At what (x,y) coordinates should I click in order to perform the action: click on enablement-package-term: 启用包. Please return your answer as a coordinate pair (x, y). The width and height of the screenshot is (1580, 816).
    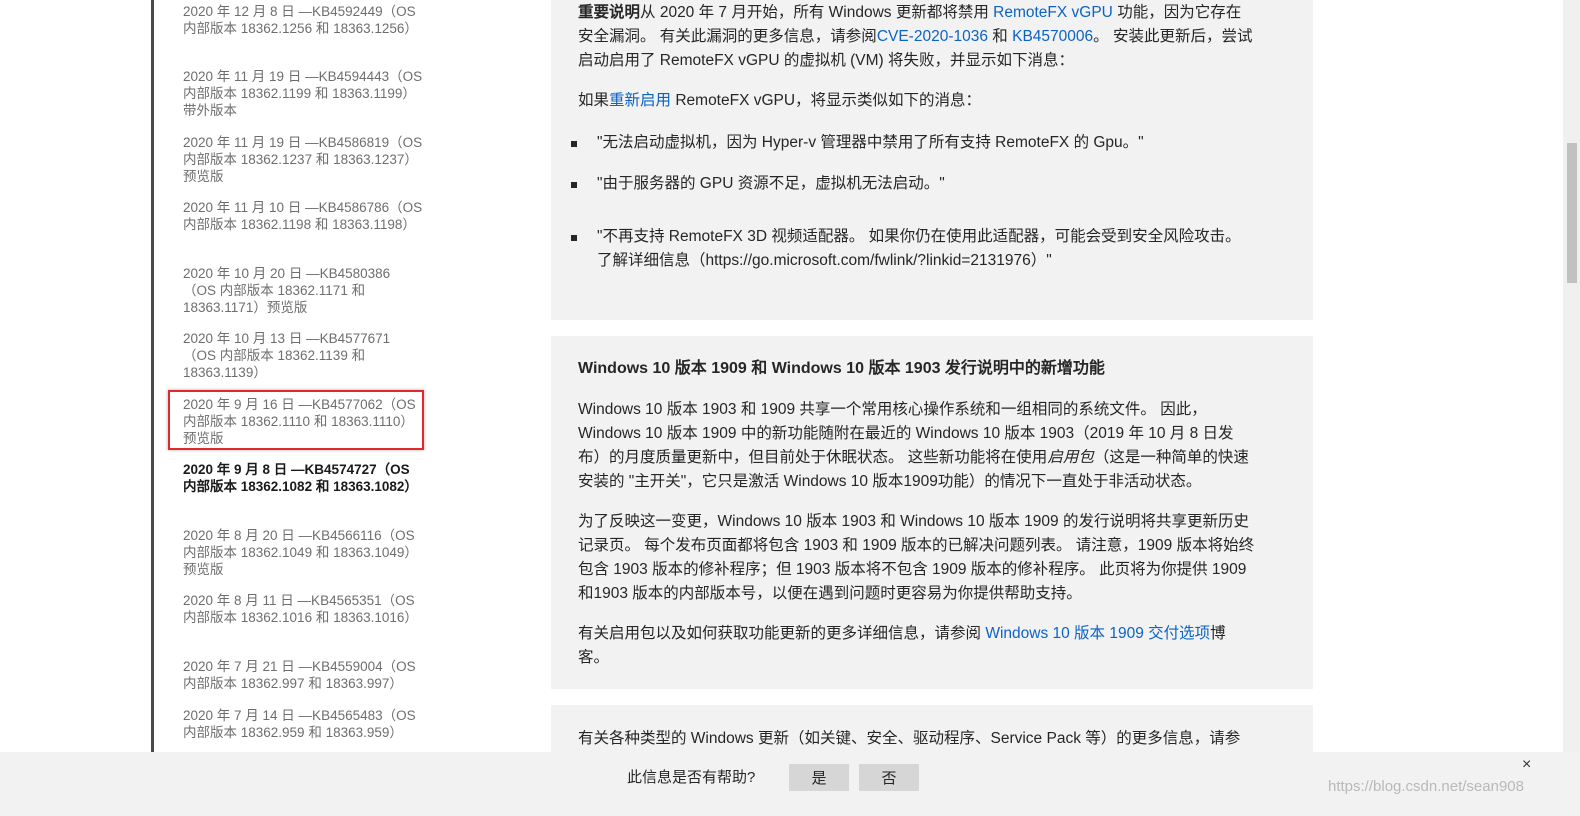
    Looking at the image, I should click on (1070, 457).